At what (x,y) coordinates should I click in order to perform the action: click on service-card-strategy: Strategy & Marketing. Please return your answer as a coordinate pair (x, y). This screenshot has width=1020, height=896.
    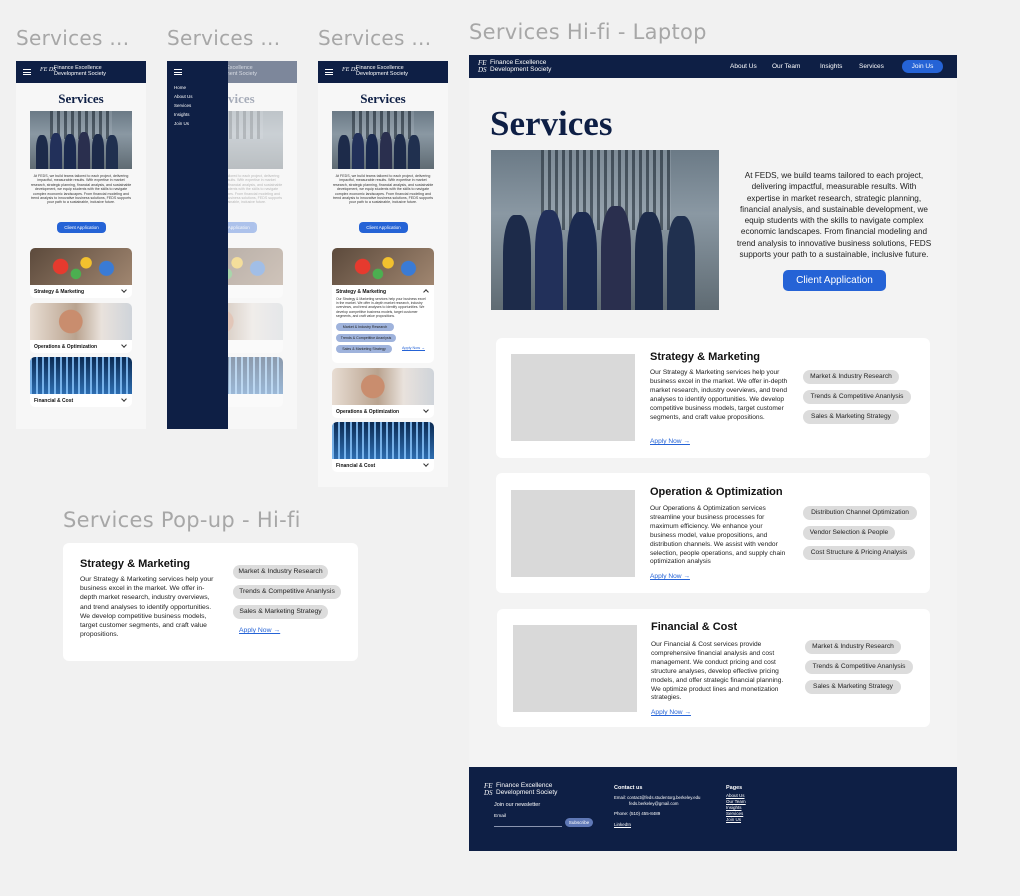
    Looking at the image, I should click on (81, 273).